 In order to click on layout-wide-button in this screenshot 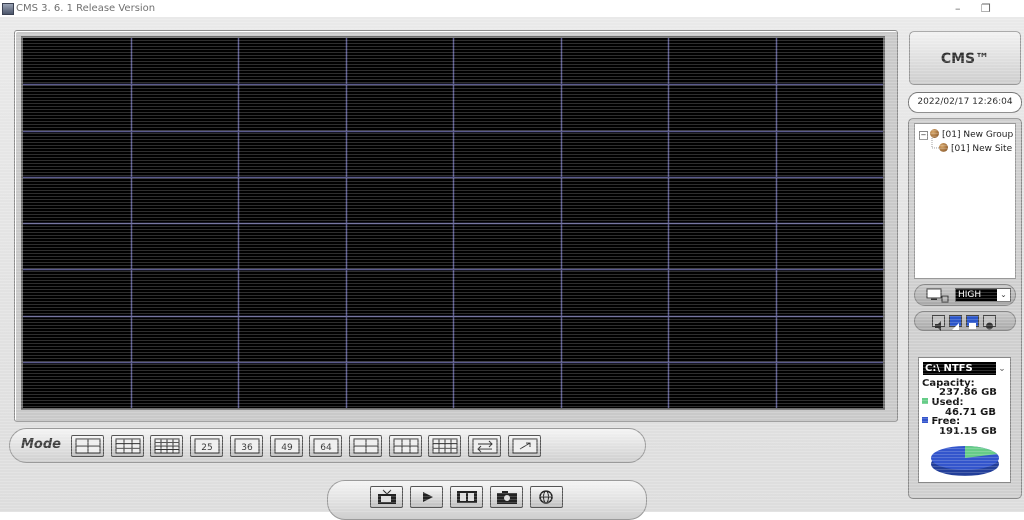, I will do `click(444, 446)`.